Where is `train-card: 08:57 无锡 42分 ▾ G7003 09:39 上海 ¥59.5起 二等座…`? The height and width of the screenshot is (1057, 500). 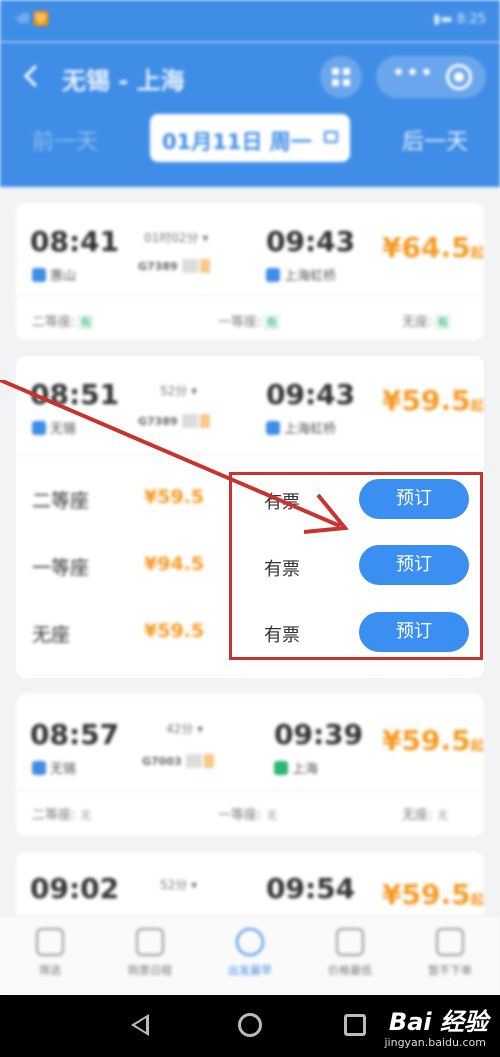
train-card: 08:57 无锡 42分 ▾ G7003 09:39 上海 ¥59.5起 二等座… is located at coordinates (250, 765).